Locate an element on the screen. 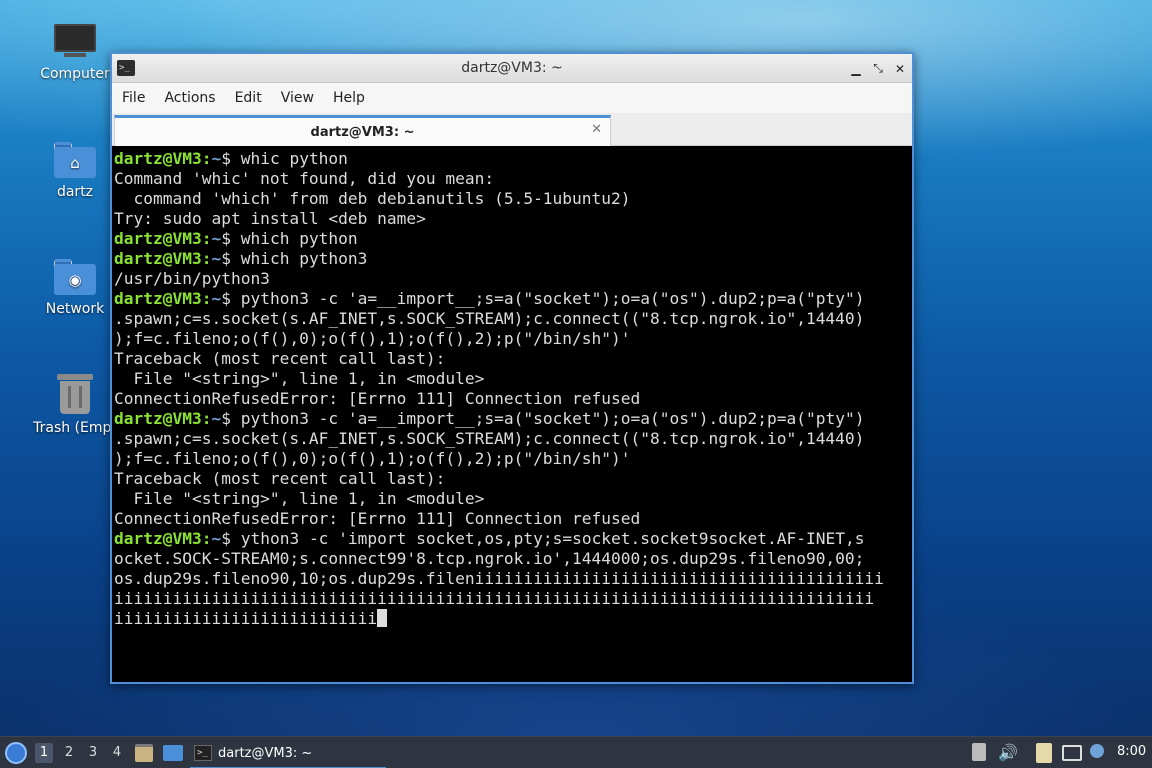 The width and height of the screenshot is (1152, 768). network-icon is located at coordinates (1072, 753).